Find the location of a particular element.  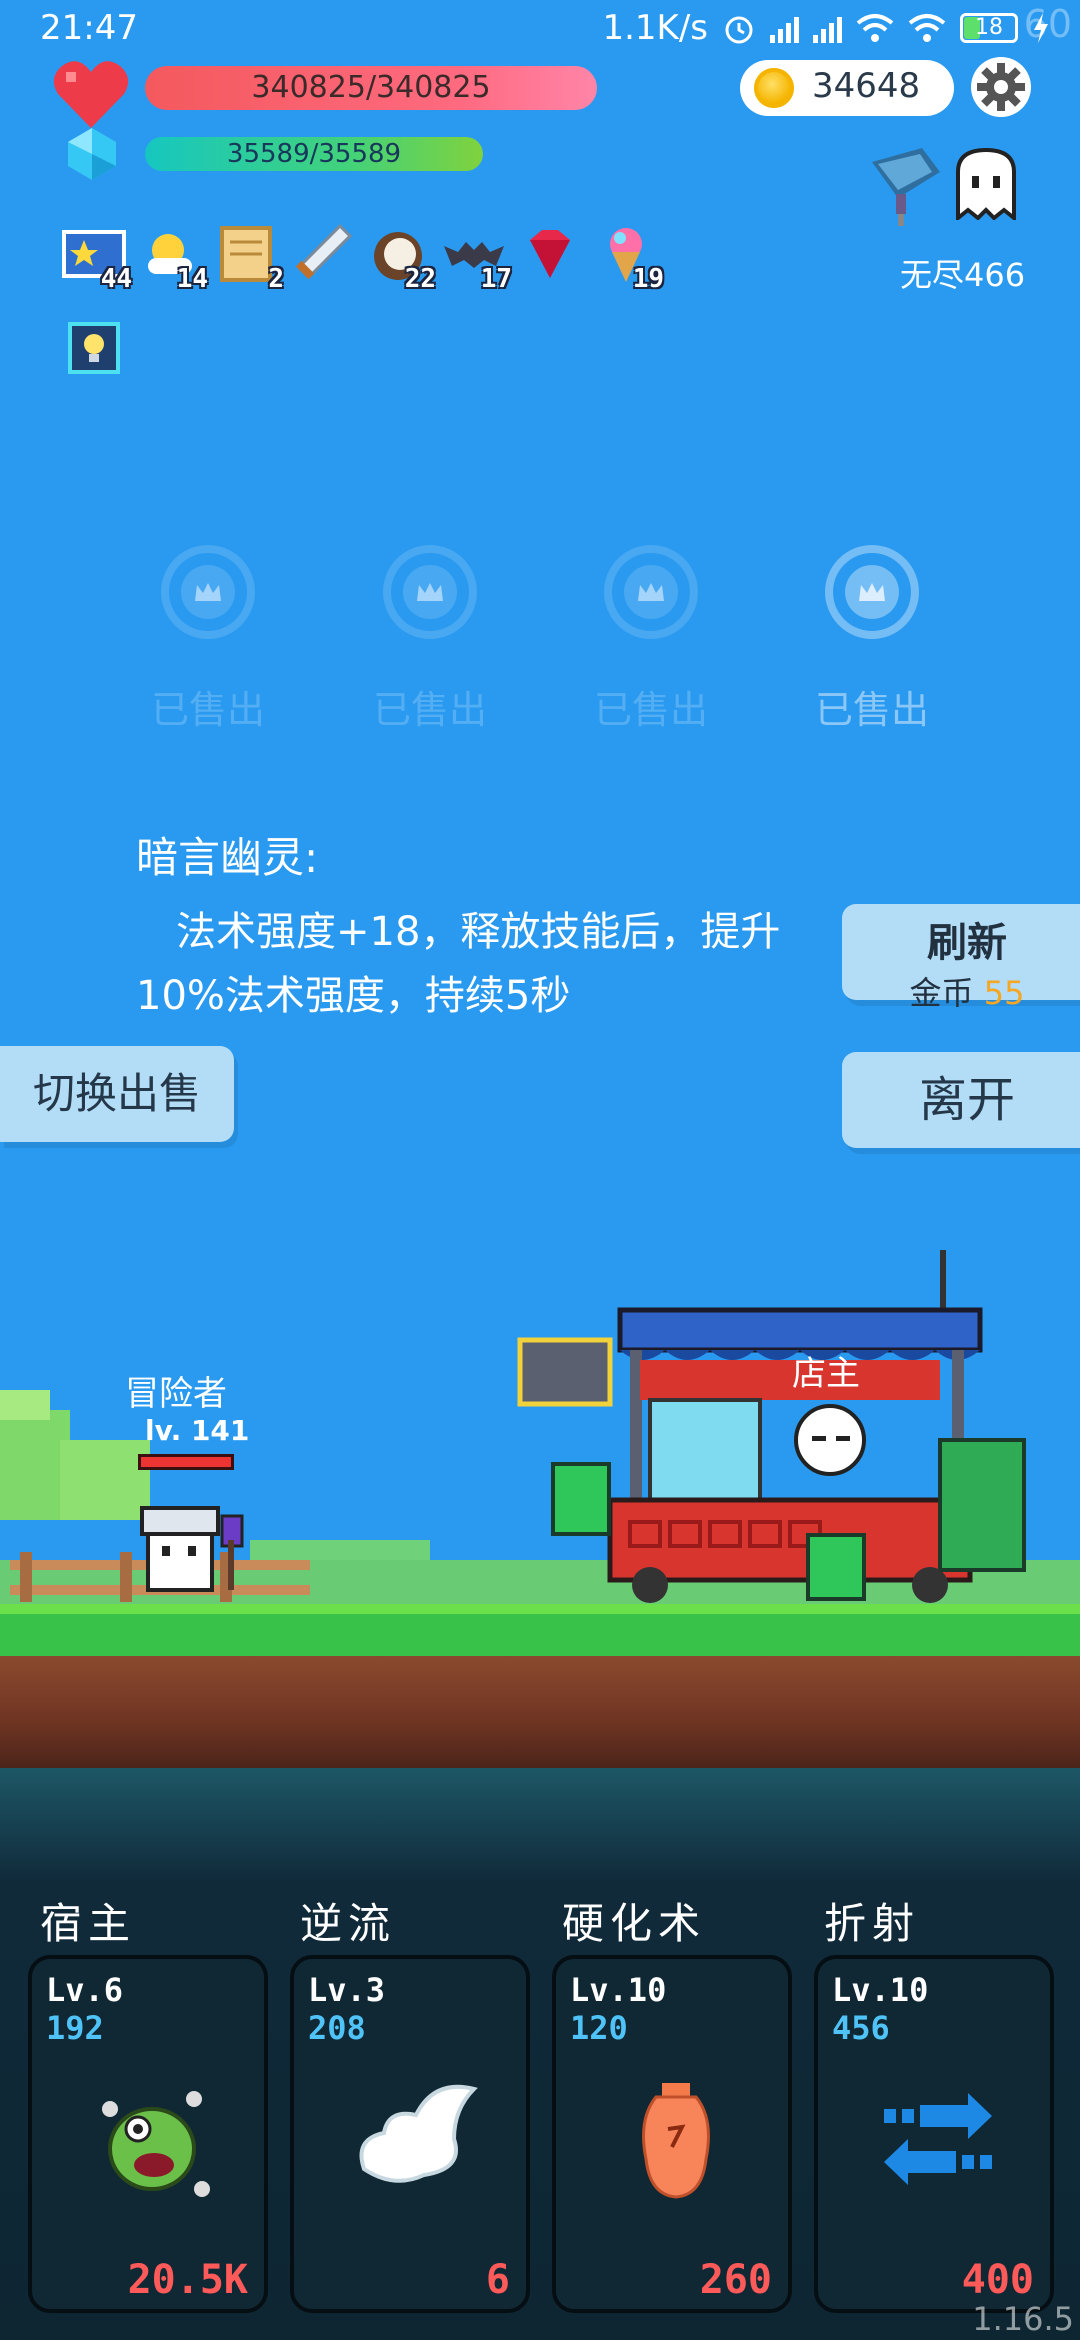

switch-sell-button: 切换出售 is located at coordinates (117, 1094).